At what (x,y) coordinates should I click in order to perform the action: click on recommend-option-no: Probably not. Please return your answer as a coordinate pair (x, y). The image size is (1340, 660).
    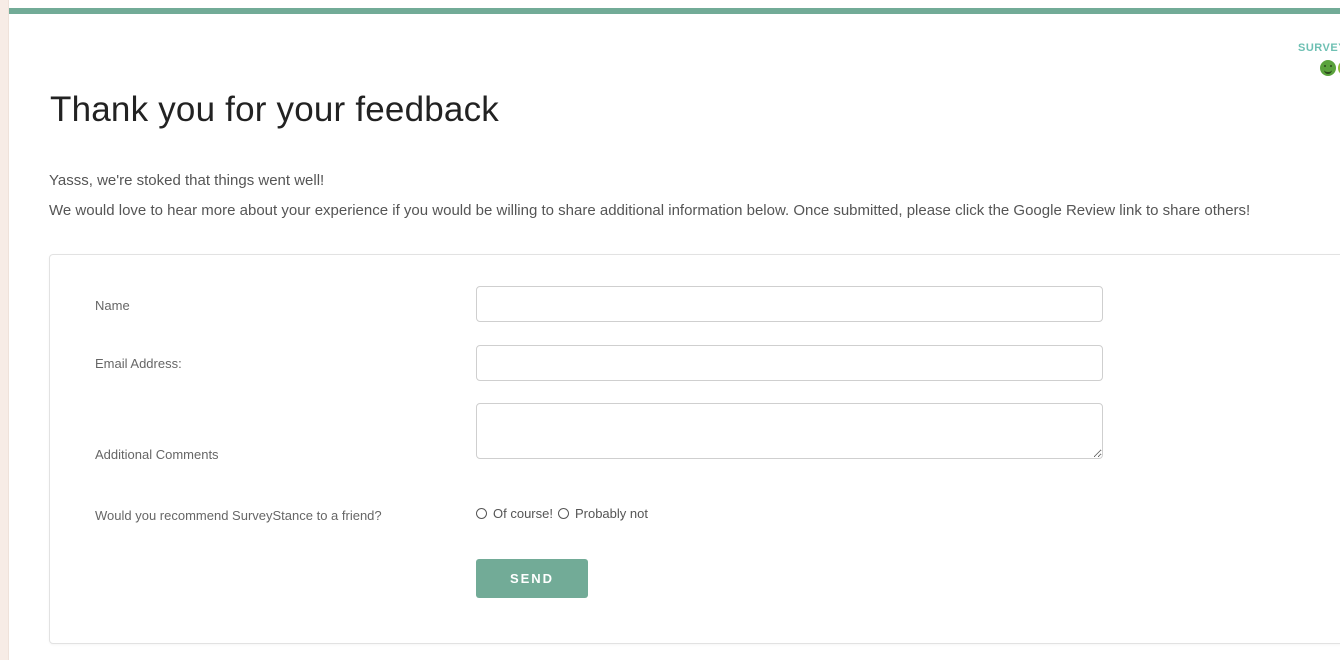
    Looking at the image, I should click on (602, 513).